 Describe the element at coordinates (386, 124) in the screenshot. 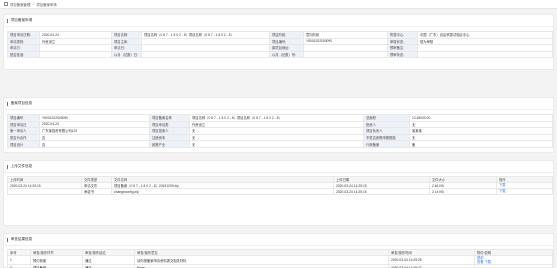

I see `filing-info-label: 投资人` at that location.